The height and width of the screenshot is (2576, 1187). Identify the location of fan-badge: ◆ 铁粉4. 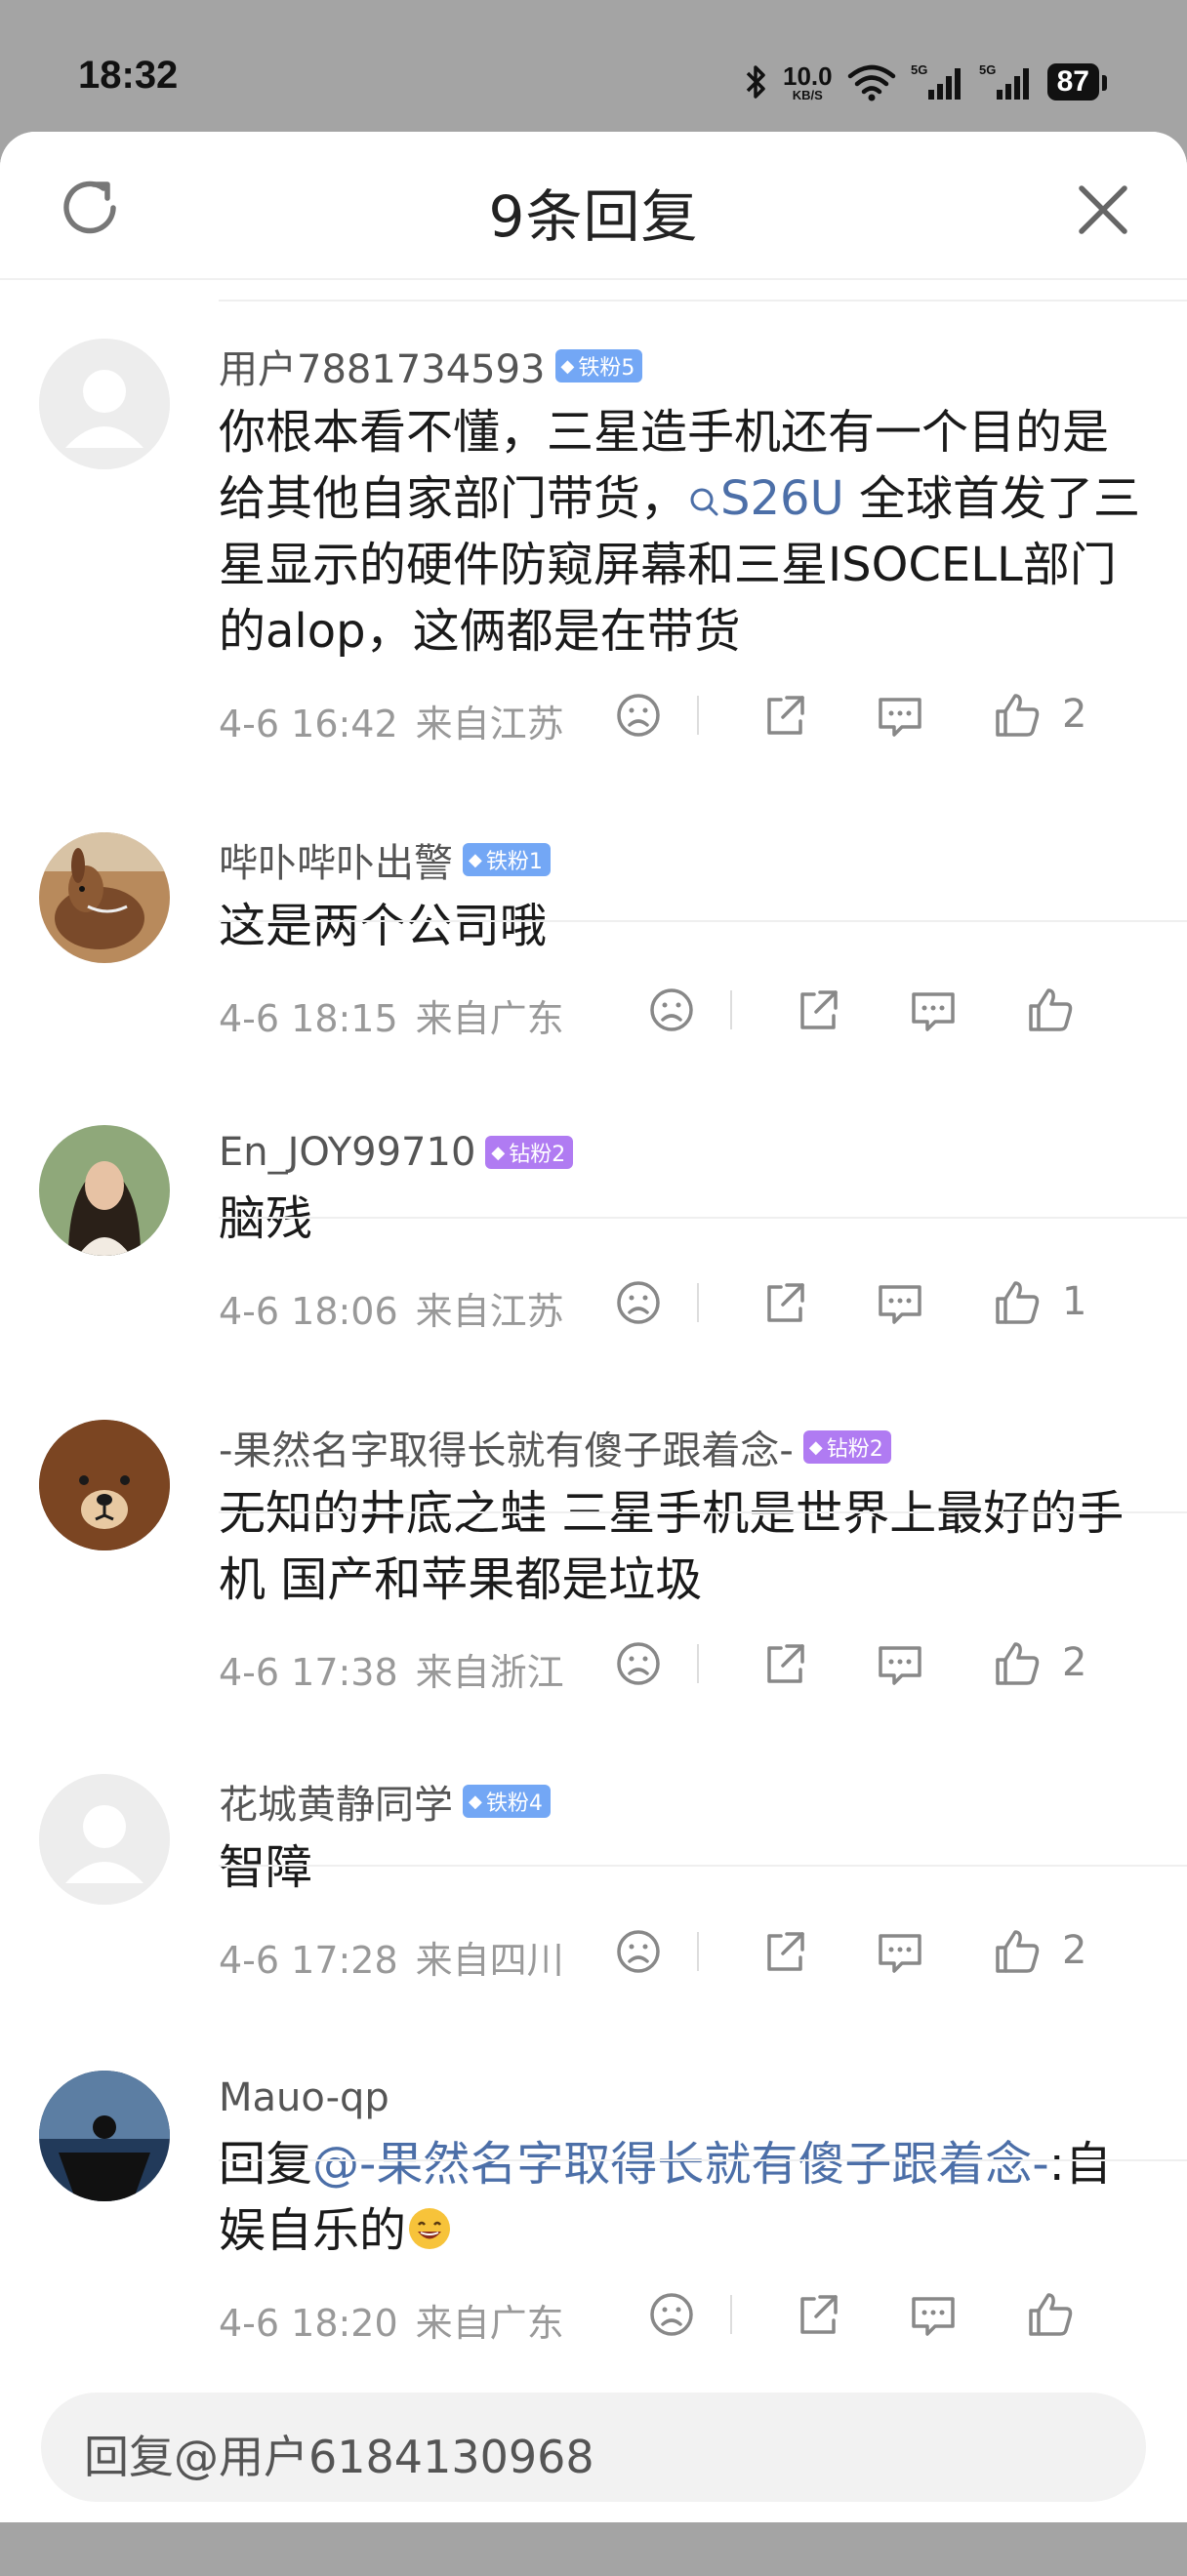
(507, 1801).